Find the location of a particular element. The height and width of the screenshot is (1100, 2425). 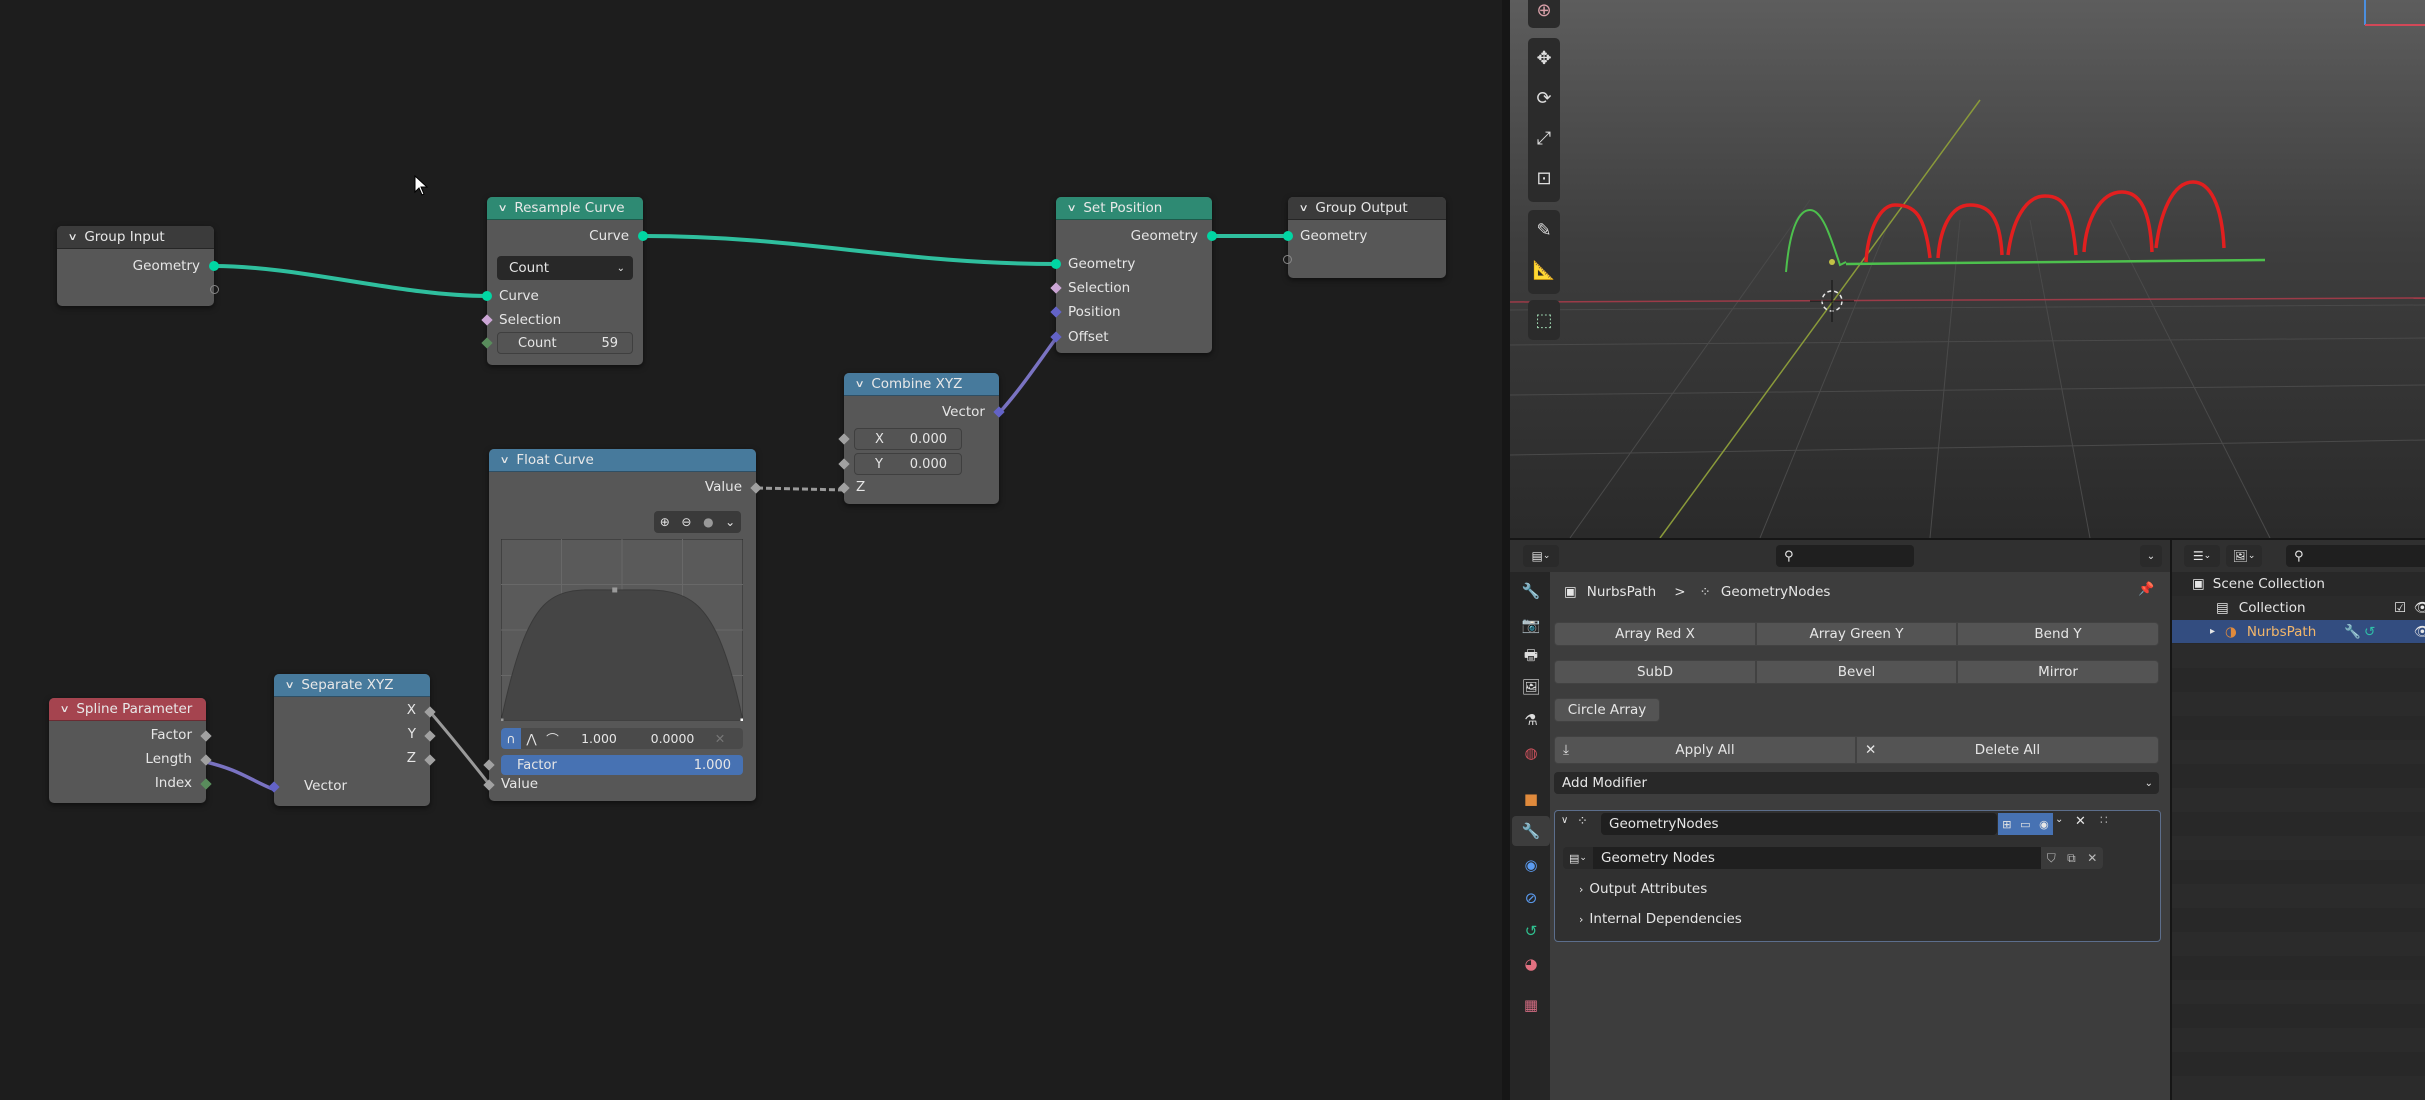

node-header: ∨ Group Output is located at coordinates (1367, 208).